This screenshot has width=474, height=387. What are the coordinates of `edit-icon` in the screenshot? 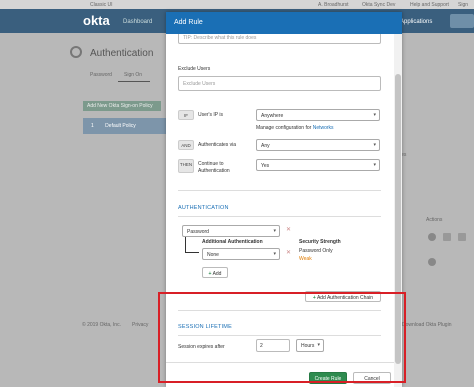 It's located at (447, 237).